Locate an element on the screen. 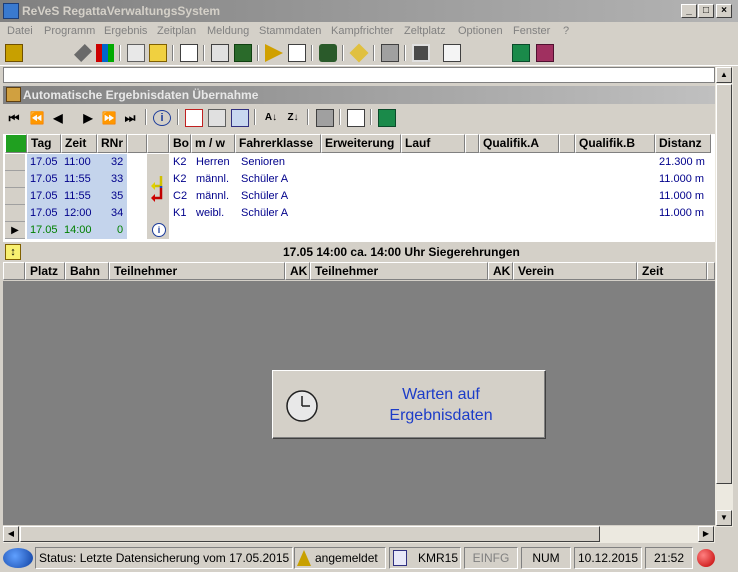 The height and width of the screenshot is (572, 738). scroll-down-icon: ▼ is located at coordinates (724, 518).